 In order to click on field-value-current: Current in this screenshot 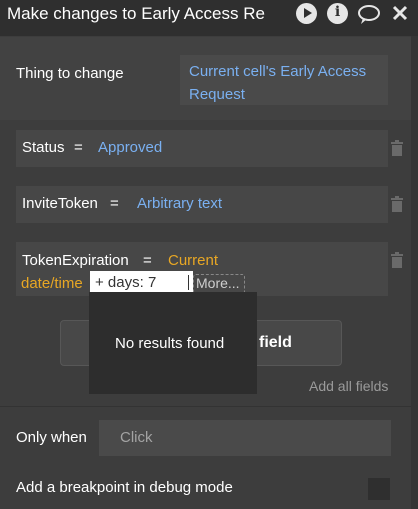, I will do `click(193, 260)`.